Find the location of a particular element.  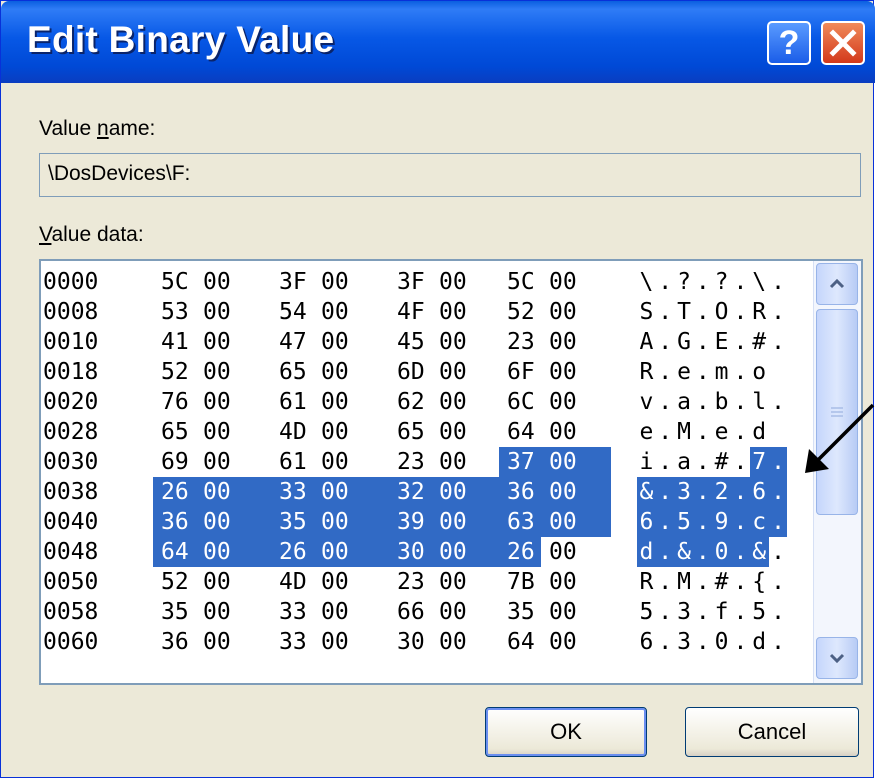

ascii-char: 2 is located at coordinates (721, 492).